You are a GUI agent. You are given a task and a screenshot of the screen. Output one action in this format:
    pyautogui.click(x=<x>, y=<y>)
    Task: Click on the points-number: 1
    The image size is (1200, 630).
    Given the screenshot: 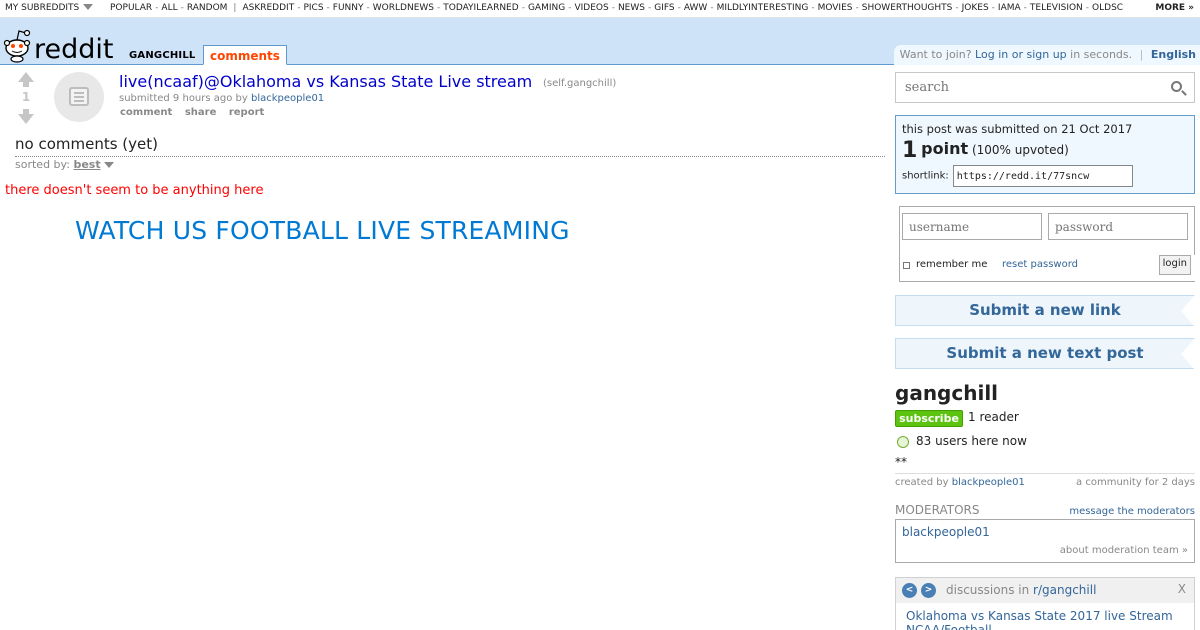 What is the action you would take?
    pyautogui.click(x=910, y=150)
    